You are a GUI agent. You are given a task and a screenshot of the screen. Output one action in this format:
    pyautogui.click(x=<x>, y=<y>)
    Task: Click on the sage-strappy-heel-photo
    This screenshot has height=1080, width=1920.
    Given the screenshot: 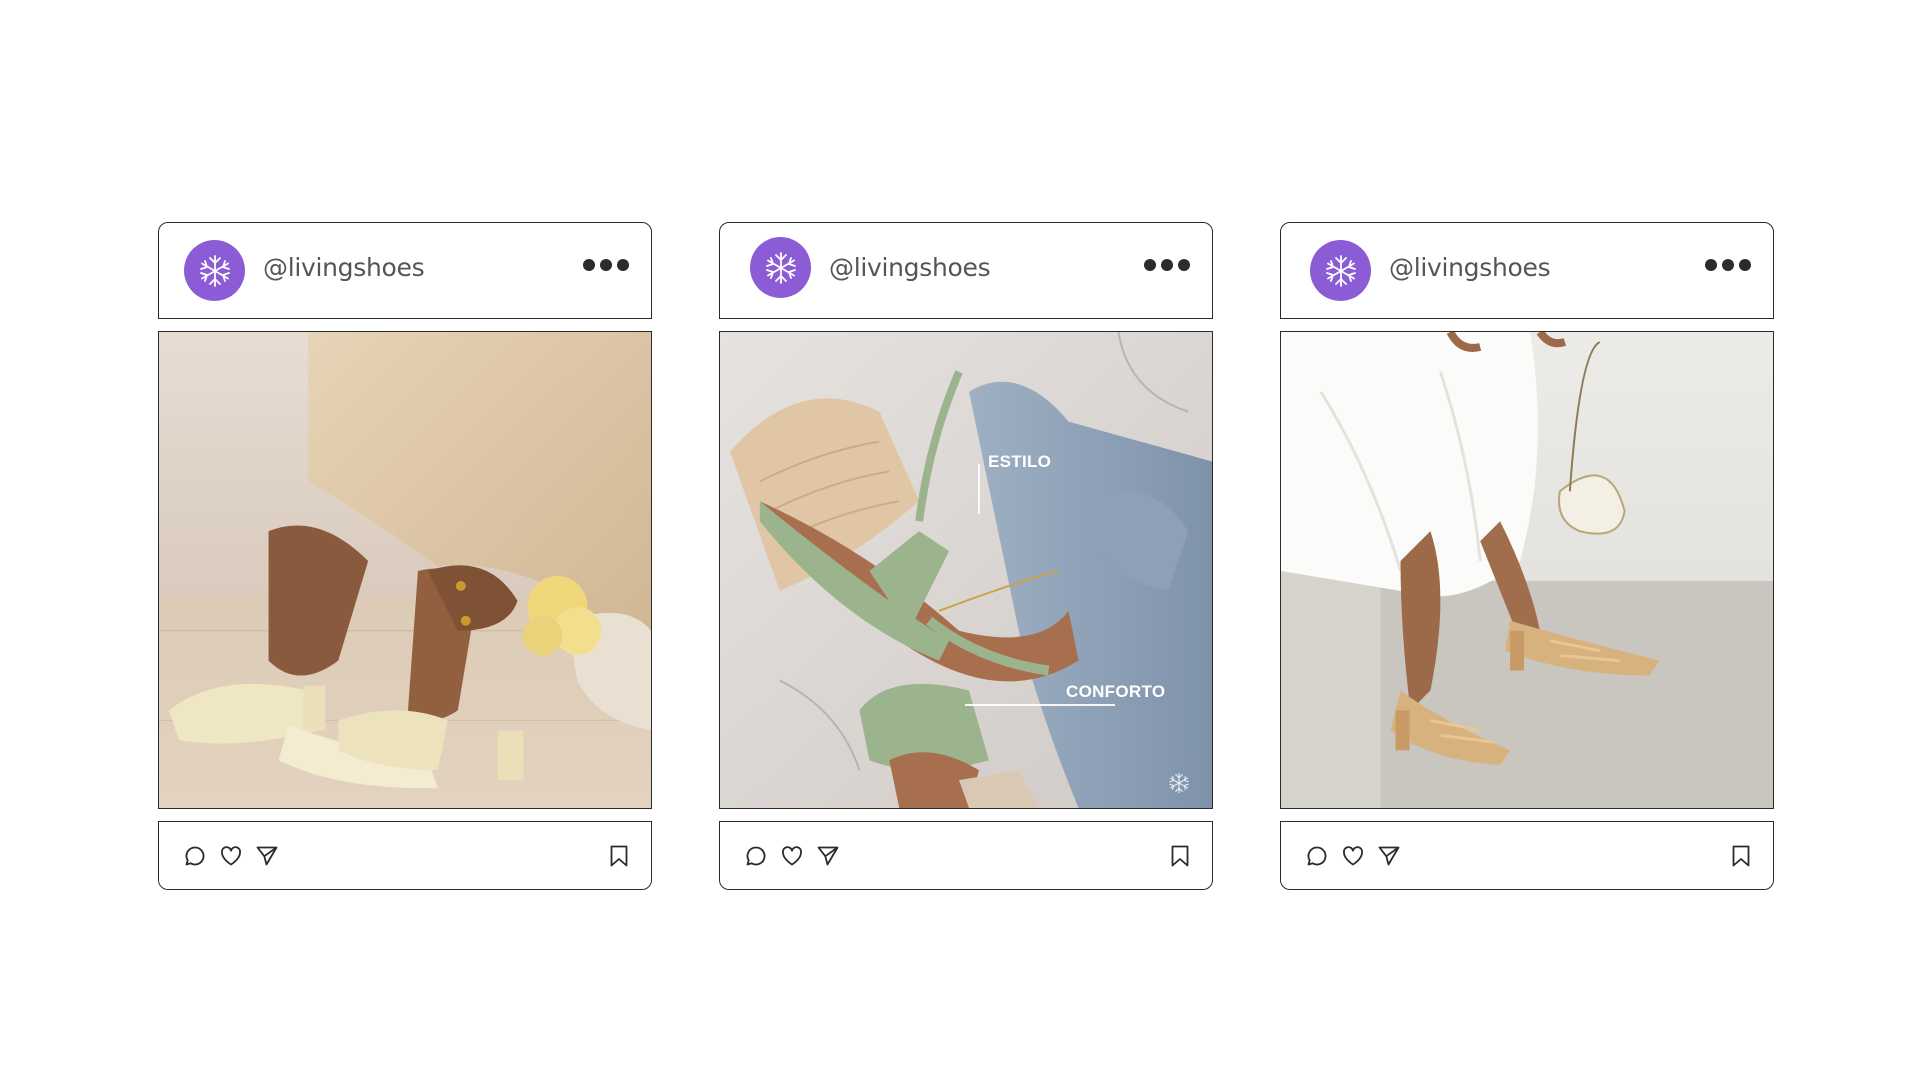 What is the action you would take?
    pyautogui.click(x=966, y=570)
    